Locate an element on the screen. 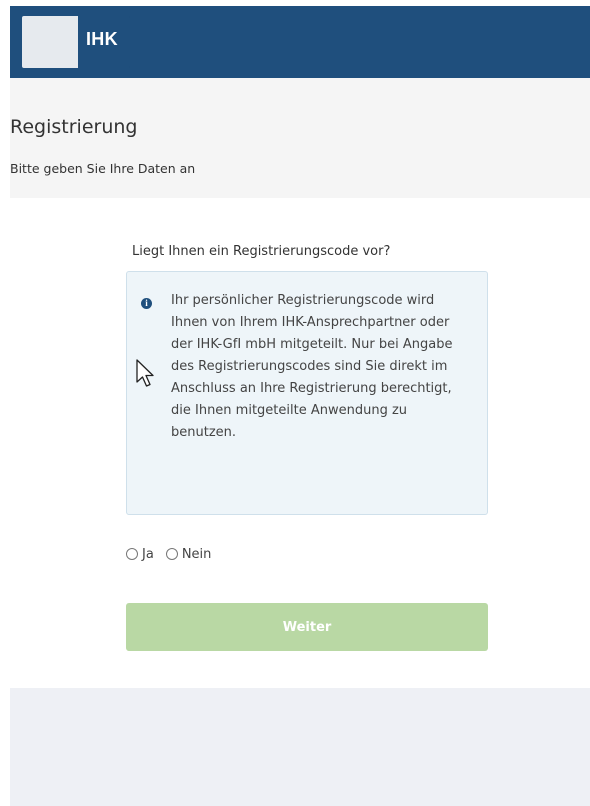  radio-option-nein: Nein is located at coordinates (188, 554).